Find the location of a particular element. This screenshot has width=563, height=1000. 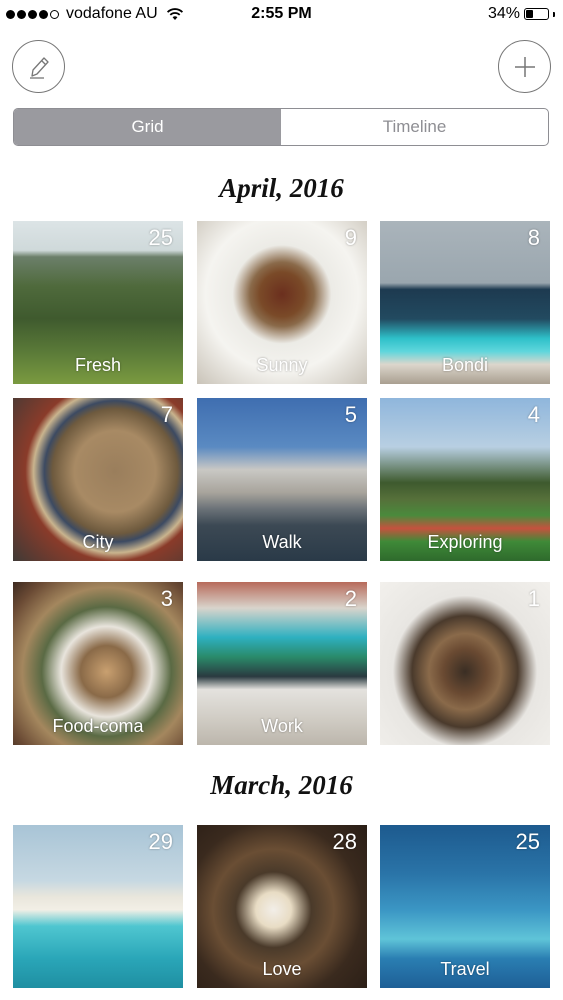

album-tile-cat: 1 is located at coordinates (465, 663).